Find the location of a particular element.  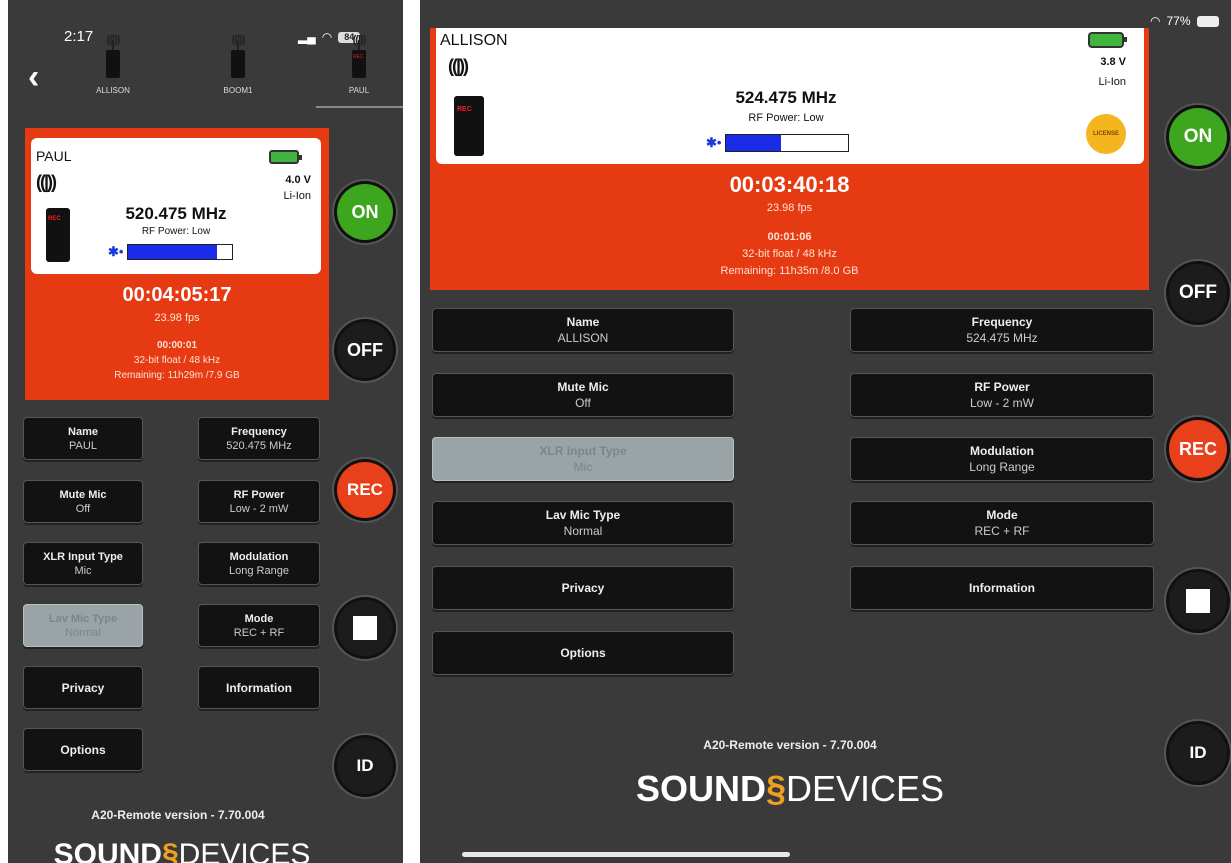

bluetooth-icon: ✱• is located at coordinates (714, 142).